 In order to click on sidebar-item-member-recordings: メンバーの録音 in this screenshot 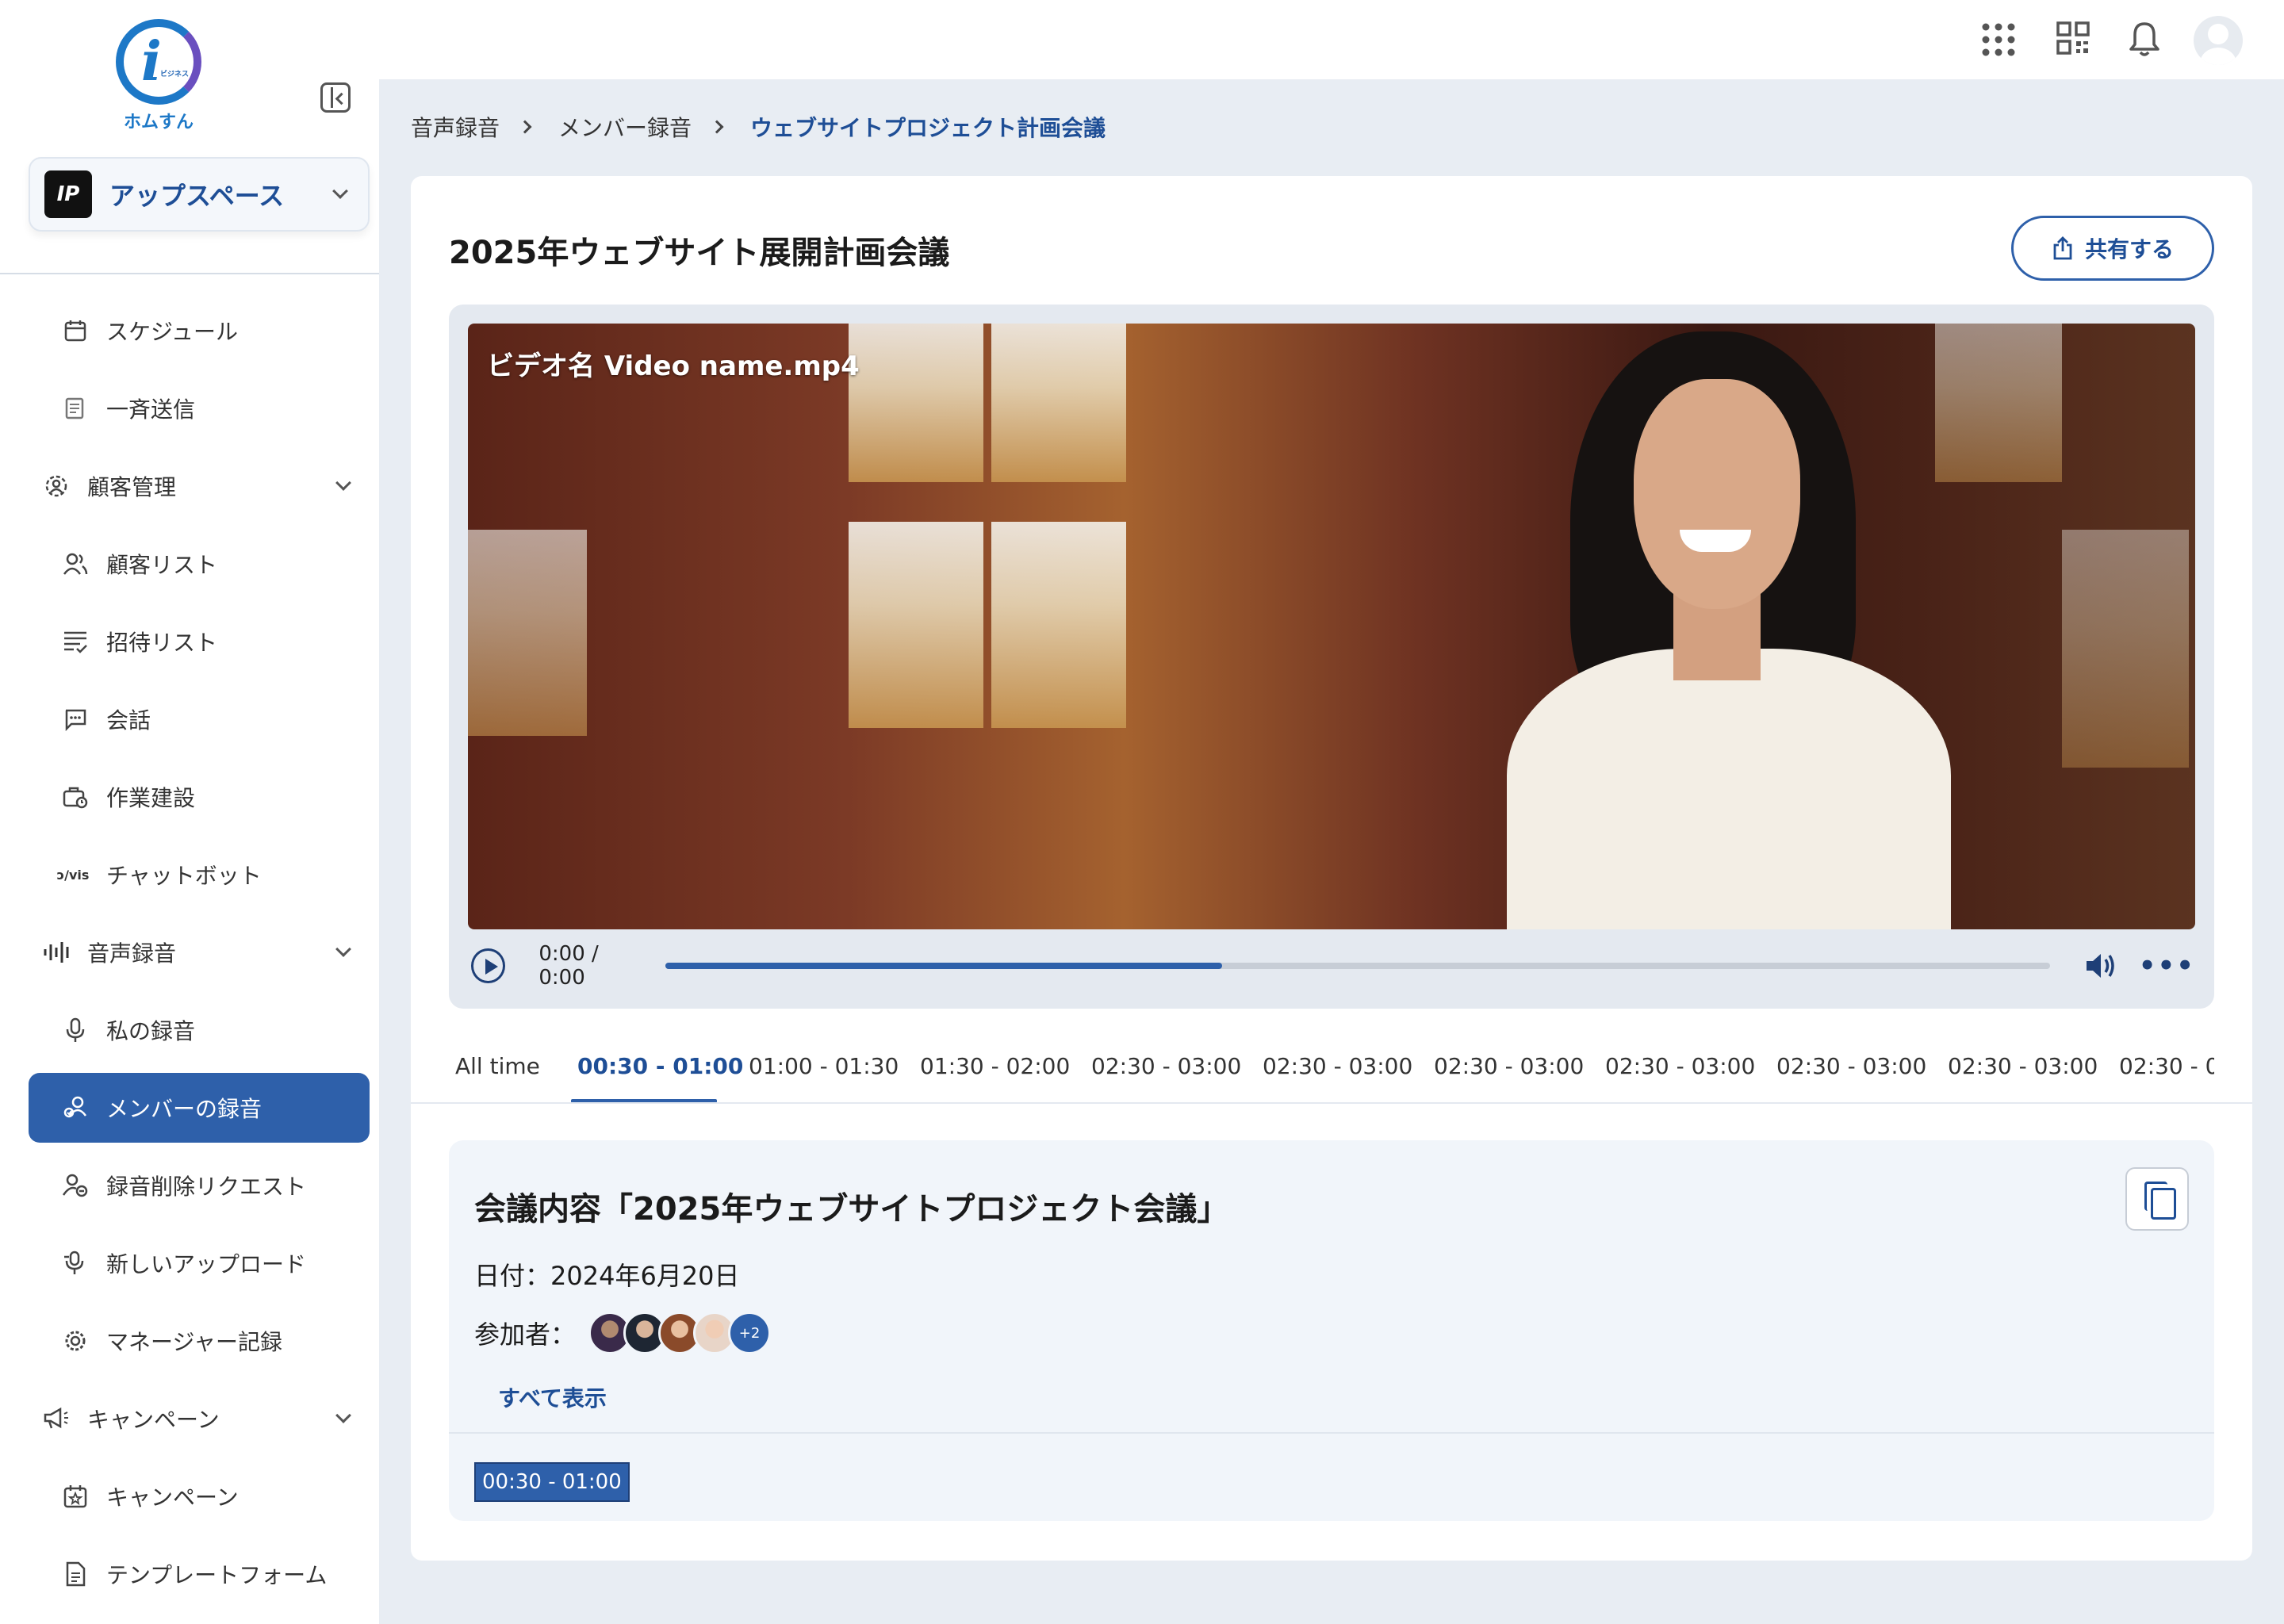, I will do `click(199, 1108)`.